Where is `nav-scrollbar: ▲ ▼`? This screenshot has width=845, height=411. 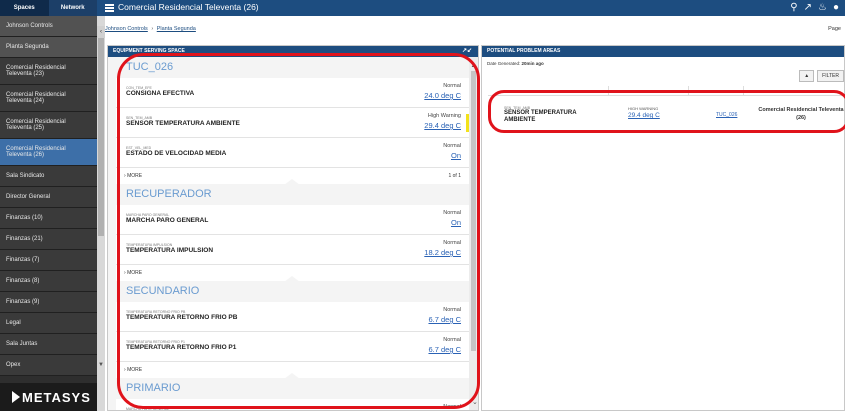
nav-scrollbar: ▲ ▼ is located at coordinates (101, 213).